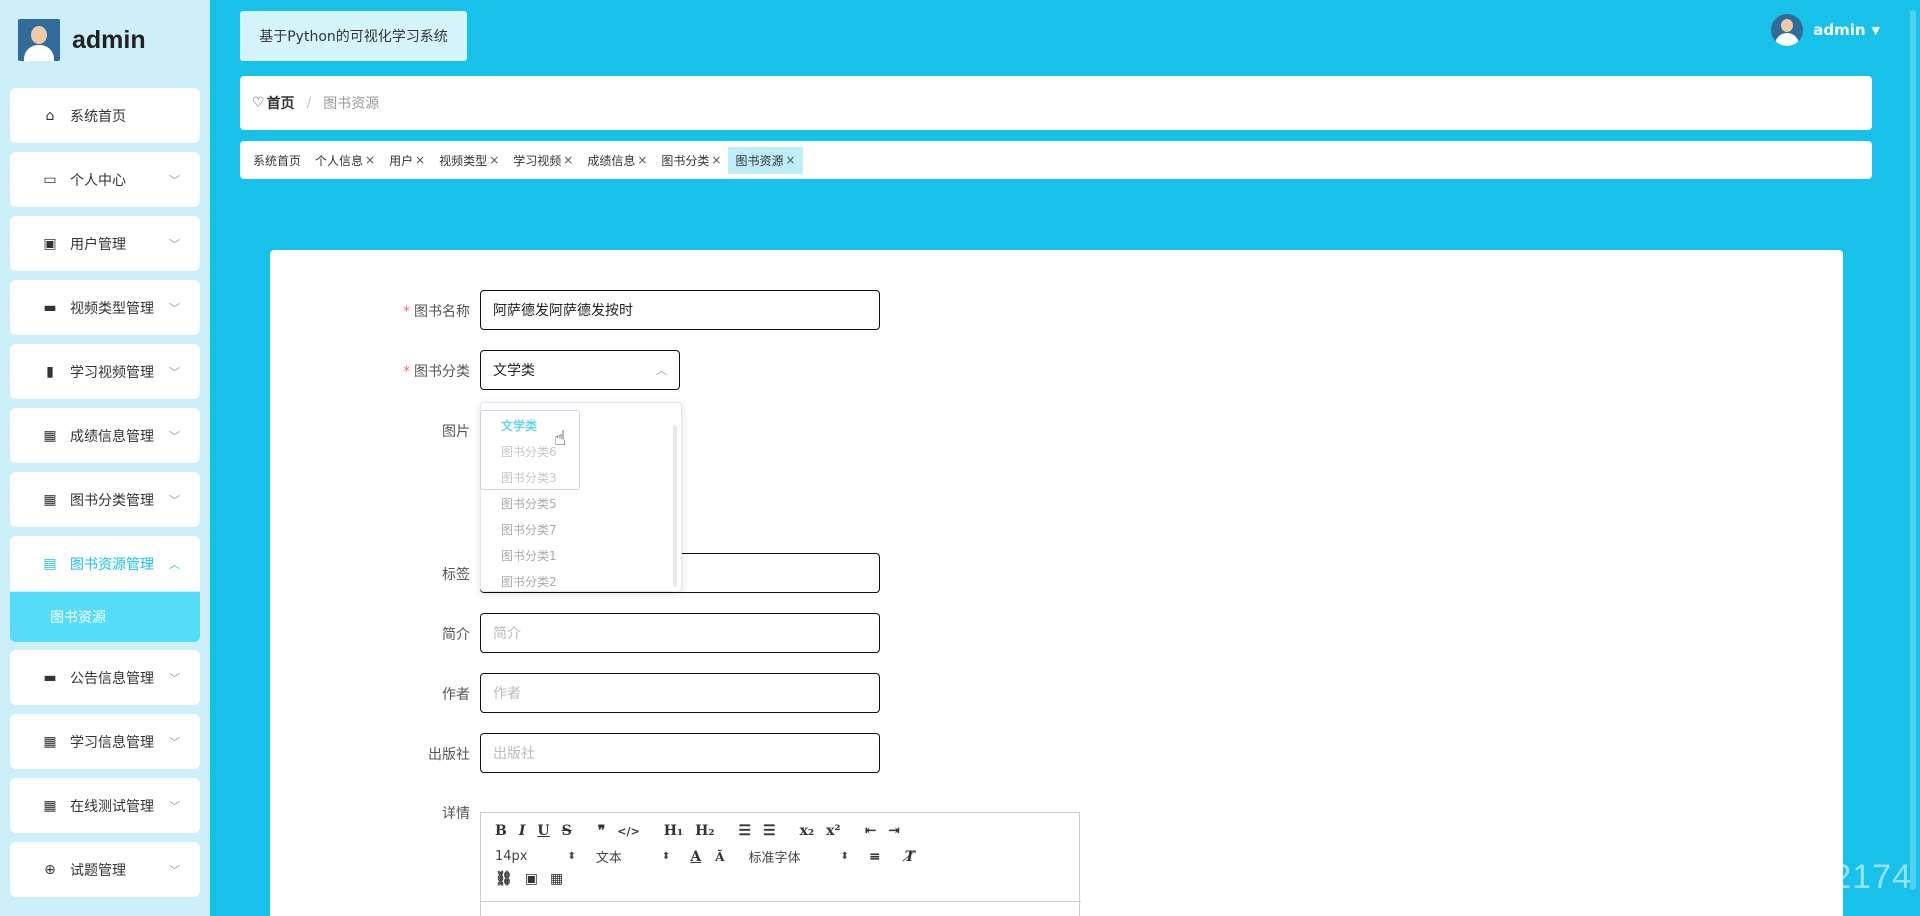 This screenshot has height=916, width=1920. Describe the element at coordinates (105, 243) in the screenshot. I see `sidebar-item: ▣ 用户管理 ﹀` at that location.